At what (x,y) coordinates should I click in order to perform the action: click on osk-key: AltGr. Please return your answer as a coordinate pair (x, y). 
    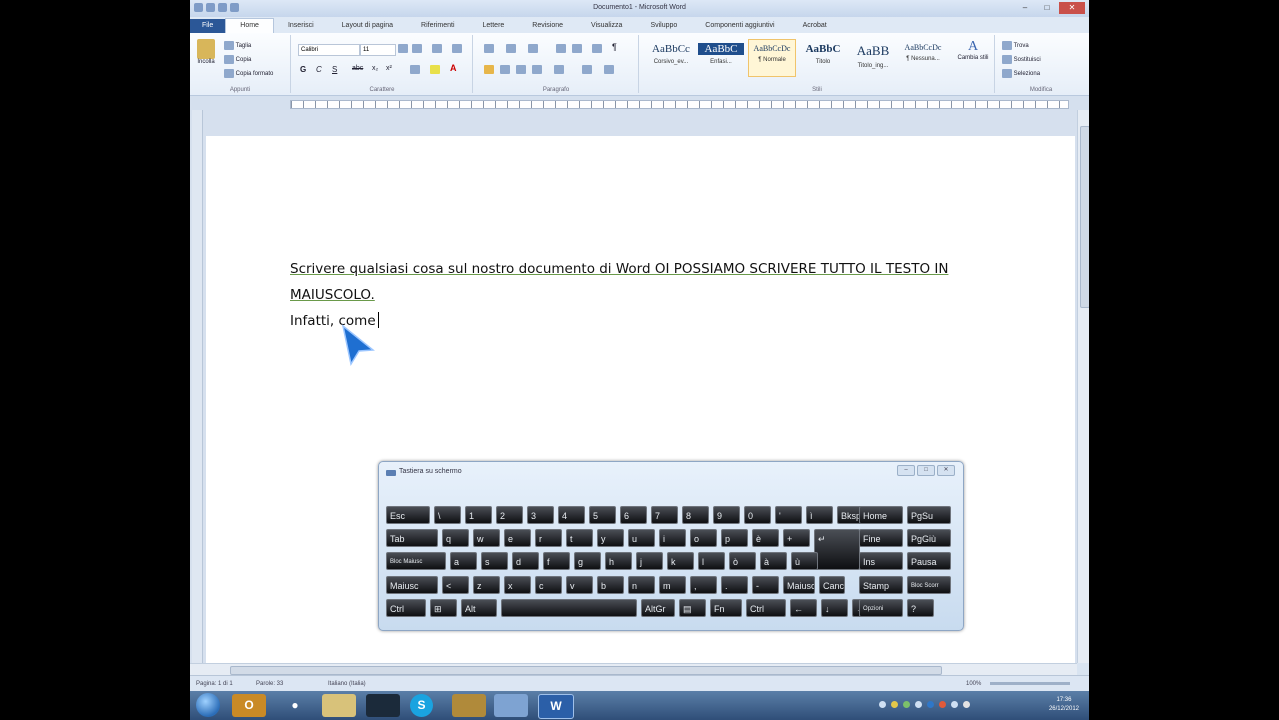
    Looking at the image, I should click on (658, 608).